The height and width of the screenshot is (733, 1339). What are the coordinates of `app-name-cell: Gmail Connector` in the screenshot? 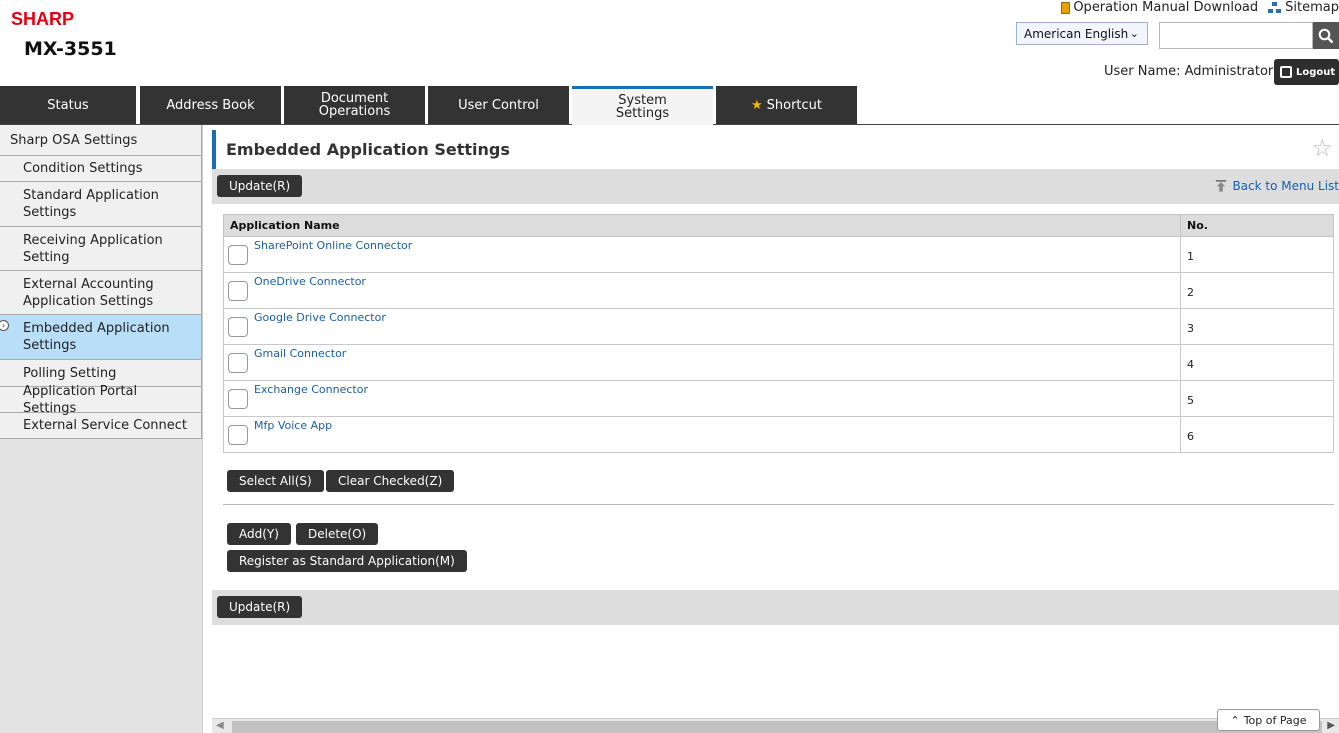 It's located at (702, 362).